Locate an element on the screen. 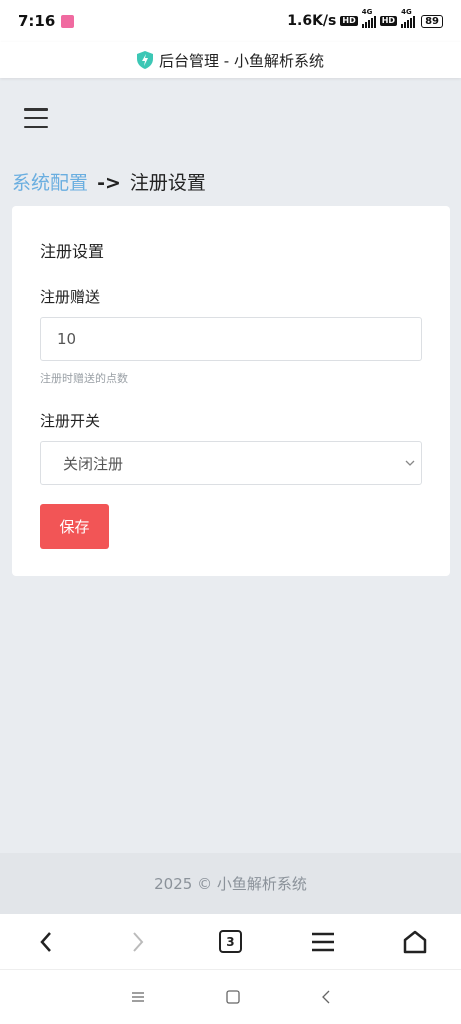  page-title: 后台管理 - 小鱼解析系统 is located at coordinates (241, 60).